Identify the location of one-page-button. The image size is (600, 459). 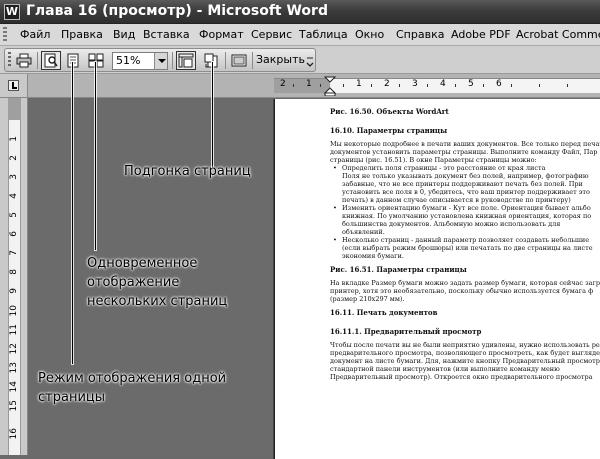
(73, 60).